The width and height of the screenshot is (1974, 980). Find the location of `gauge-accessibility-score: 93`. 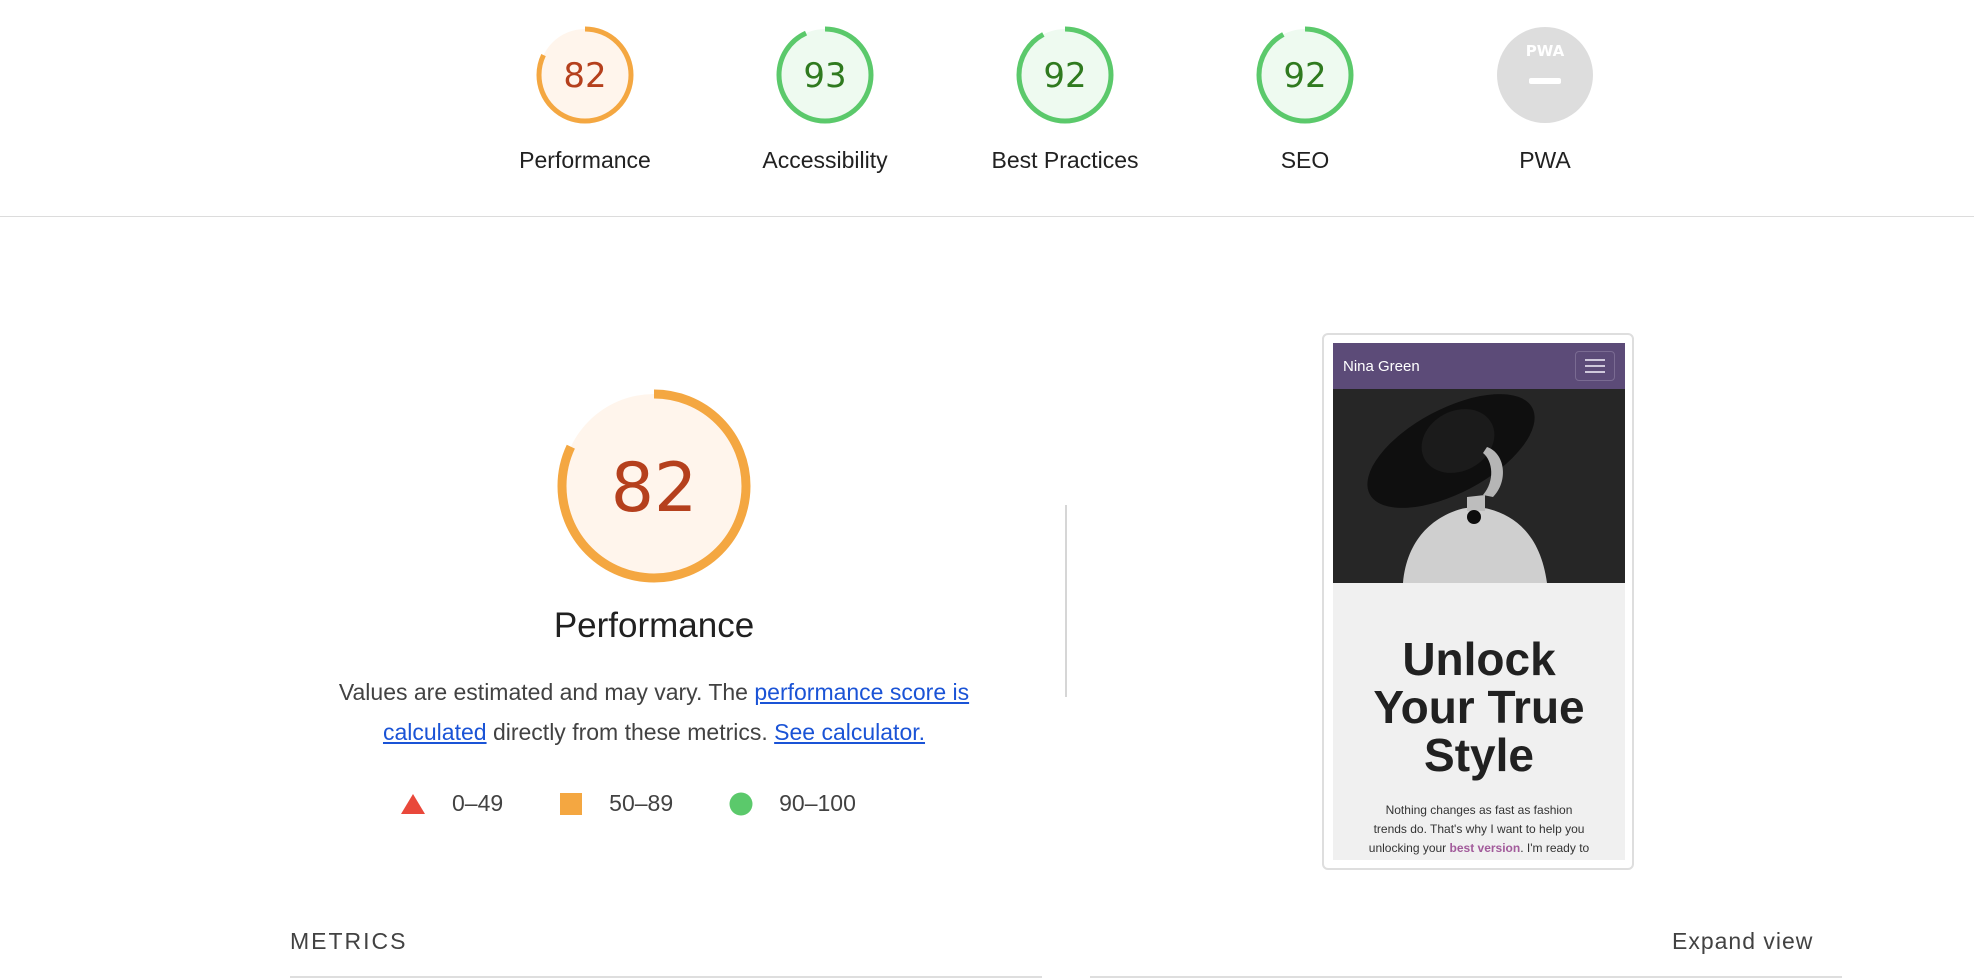

gauge-accessibility-score: 93 is located at coordinates (824, 76).